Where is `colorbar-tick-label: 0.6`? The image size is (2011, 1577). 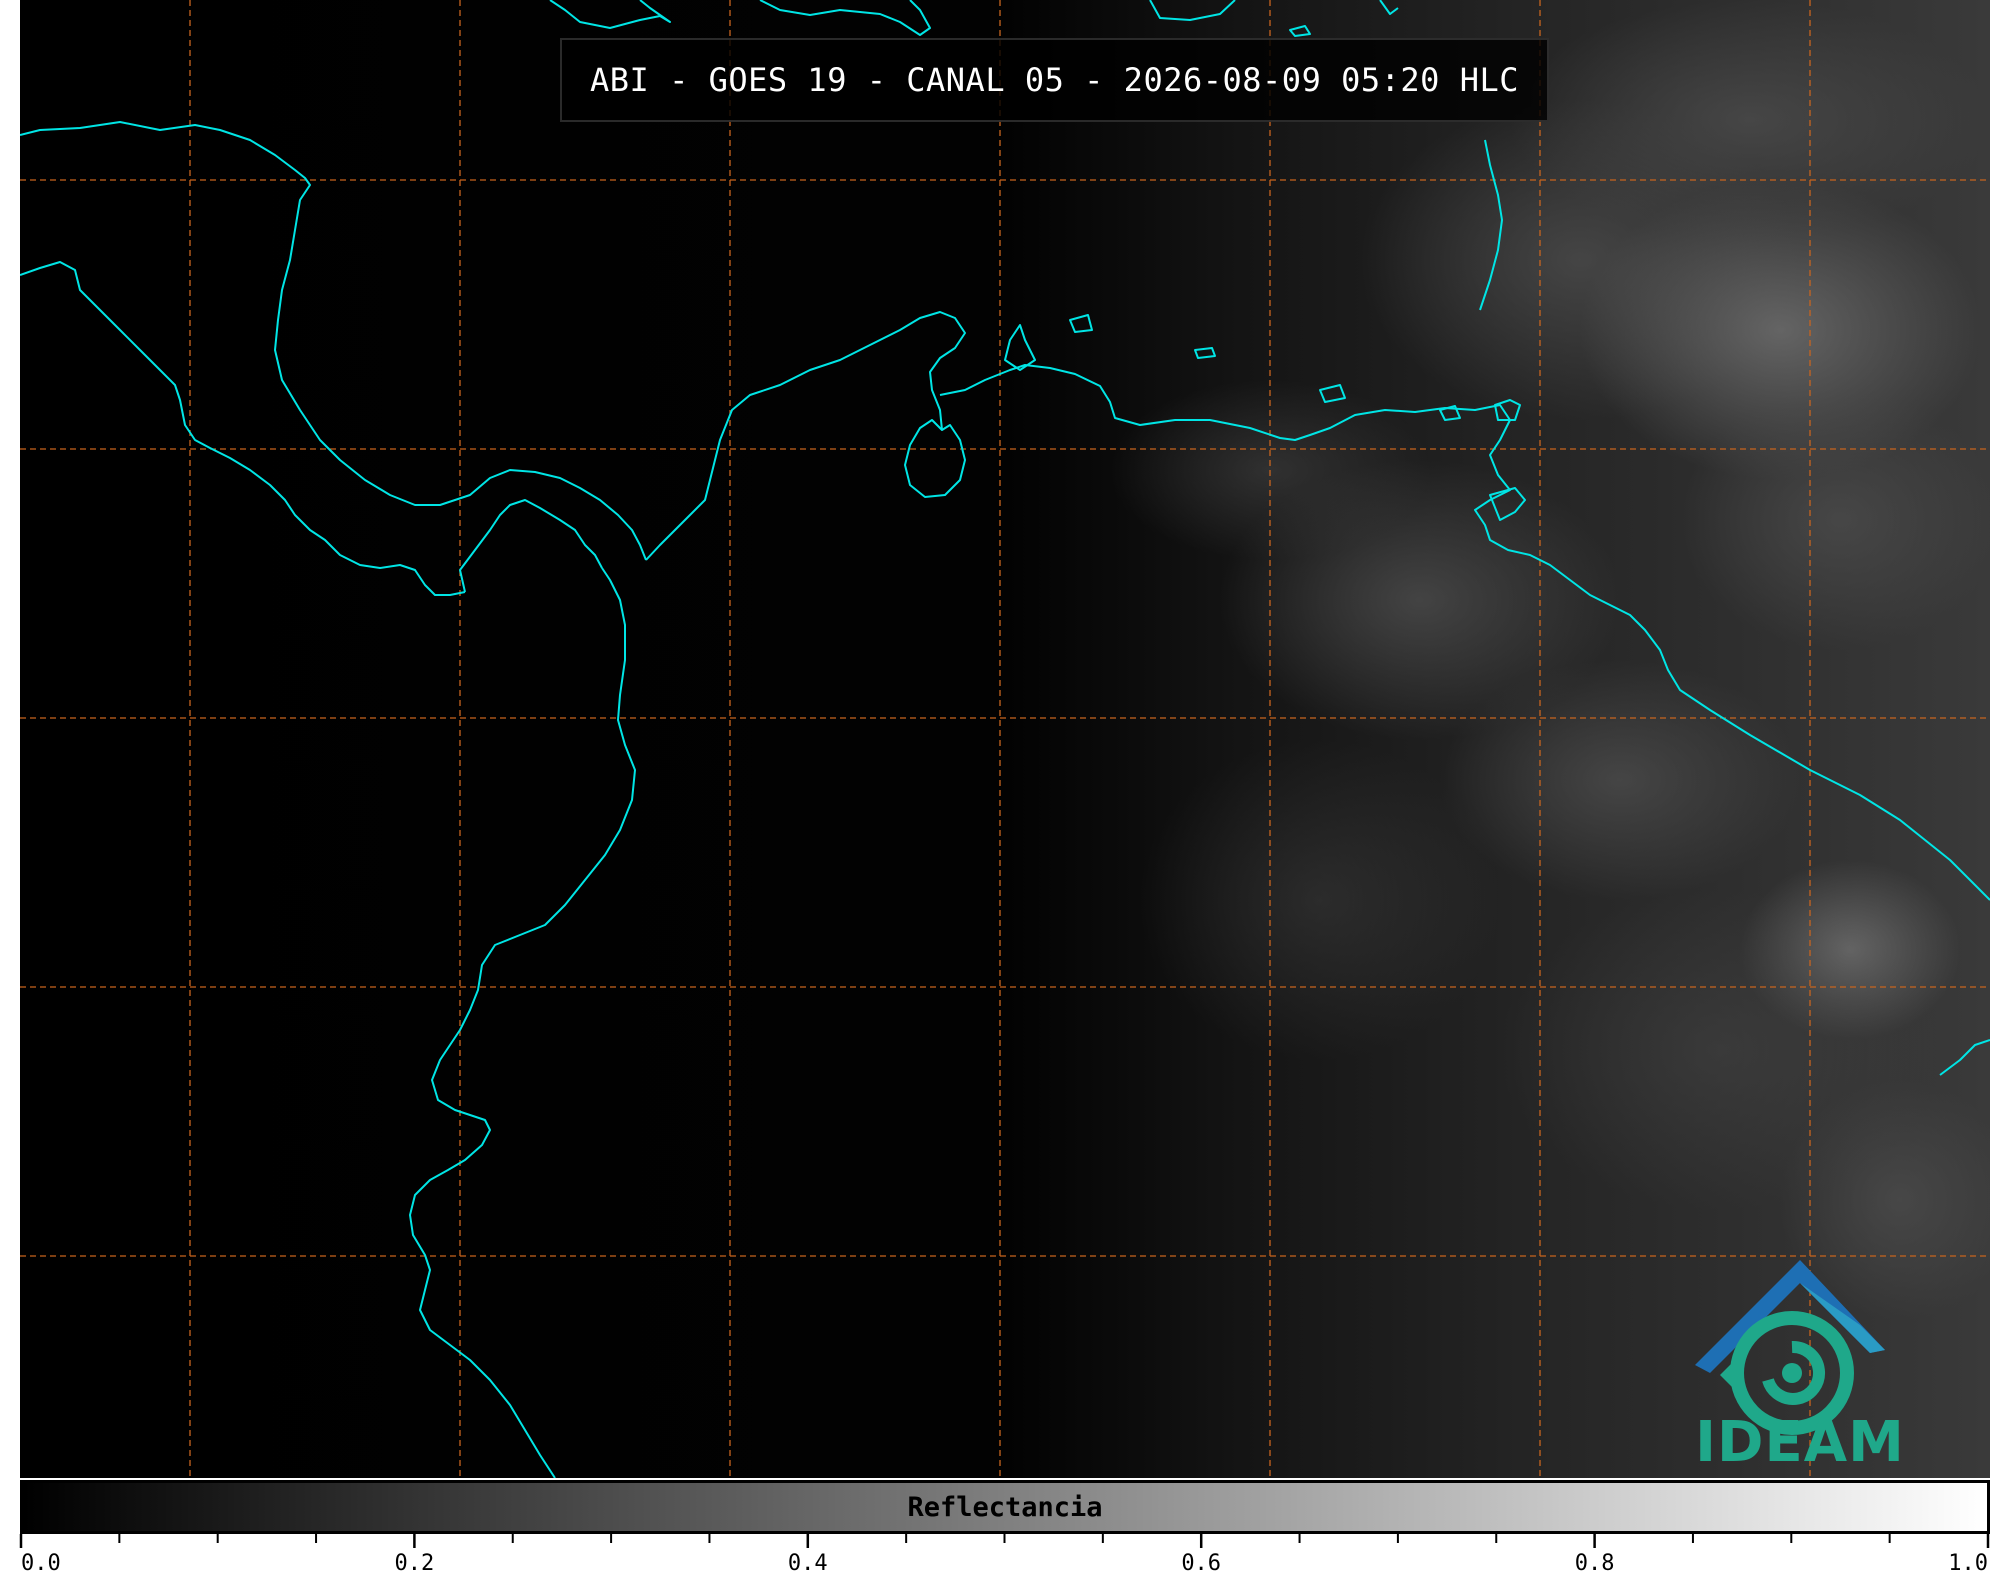 colorbar-tick-label: 0.6 is located at coordinates (1201, 1563).